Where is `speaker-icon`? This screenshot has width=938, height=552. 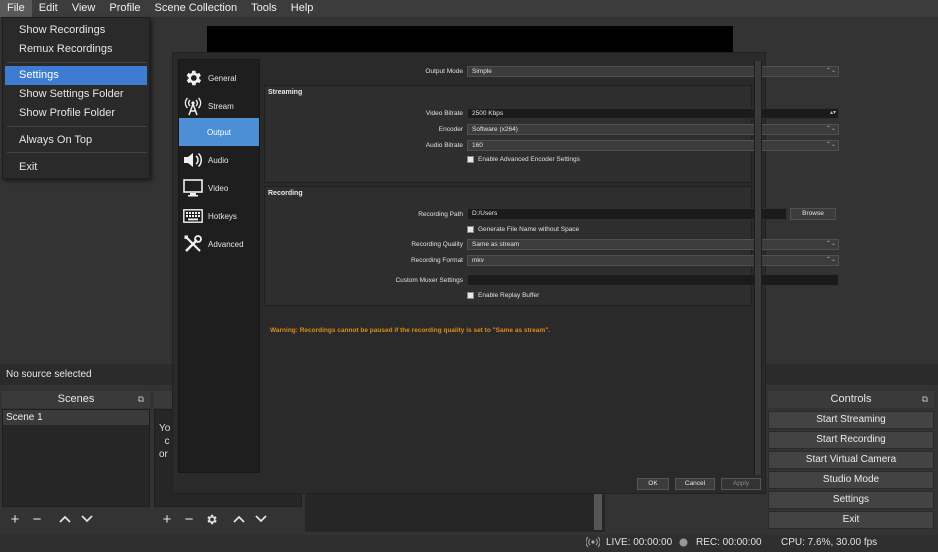 speaker-icon is located at coordinates (193, 160).